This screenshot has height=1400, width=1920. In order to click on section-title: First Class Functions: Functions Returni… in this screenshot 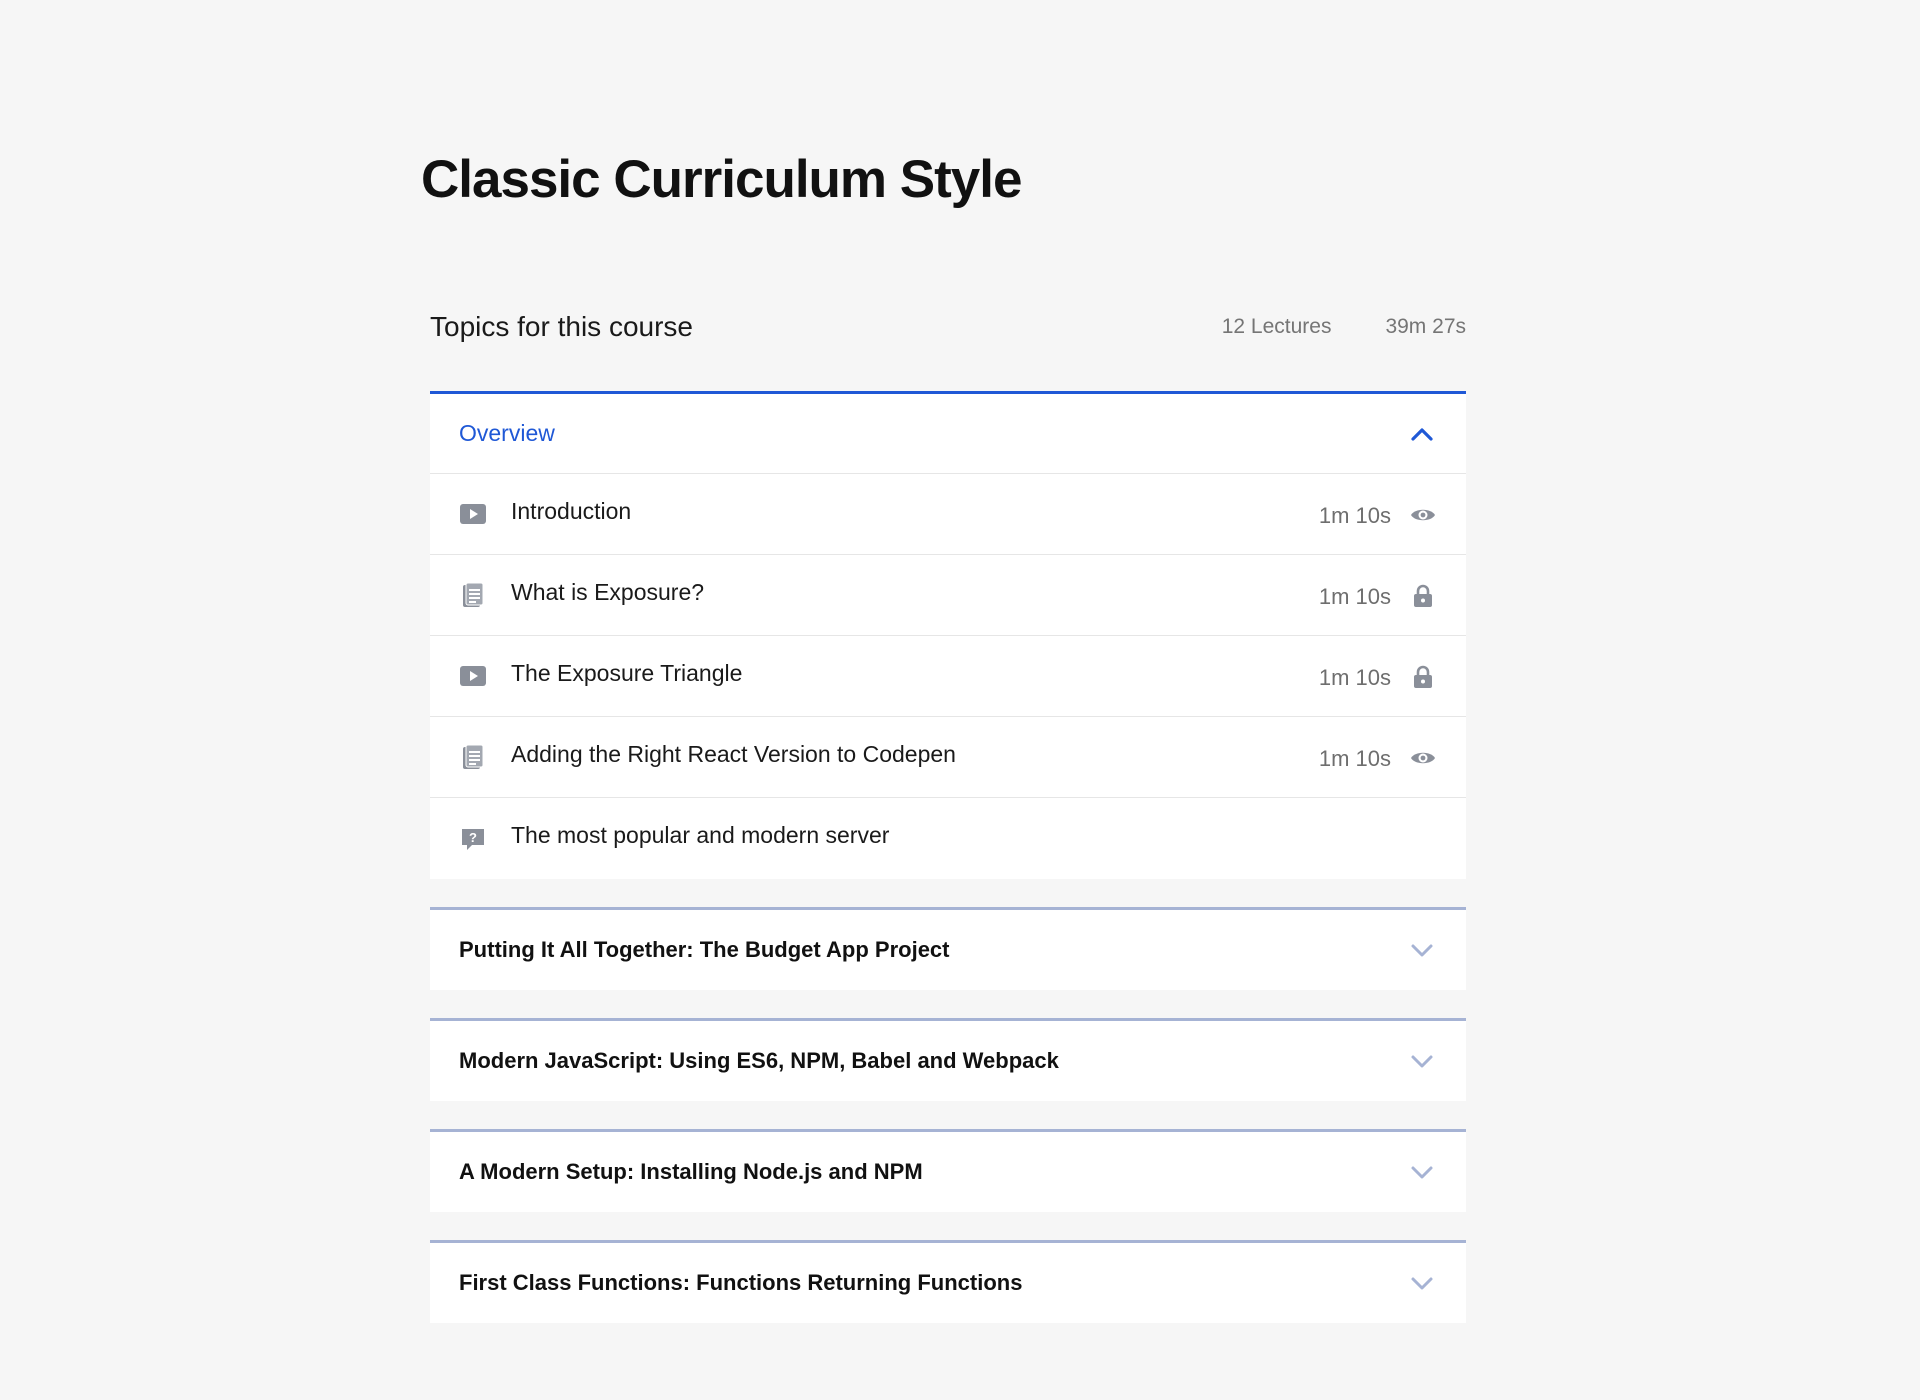, I will do `click(741, 1282)`.